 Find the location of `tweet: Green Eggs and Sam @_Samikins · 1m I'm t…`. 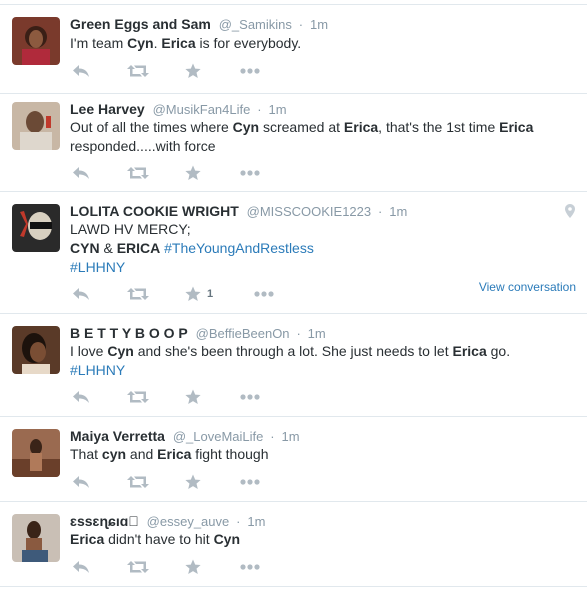

tweet: Green Eggs and Sam @_Samikins · 1m I'm t… is located at coordinates (293, 49).